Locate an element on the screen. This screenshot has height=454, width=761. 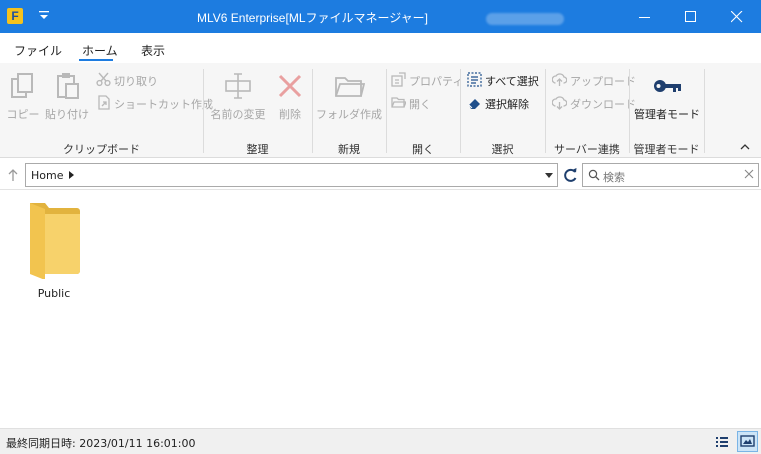
key-icon is located at coordinates (667, 86).